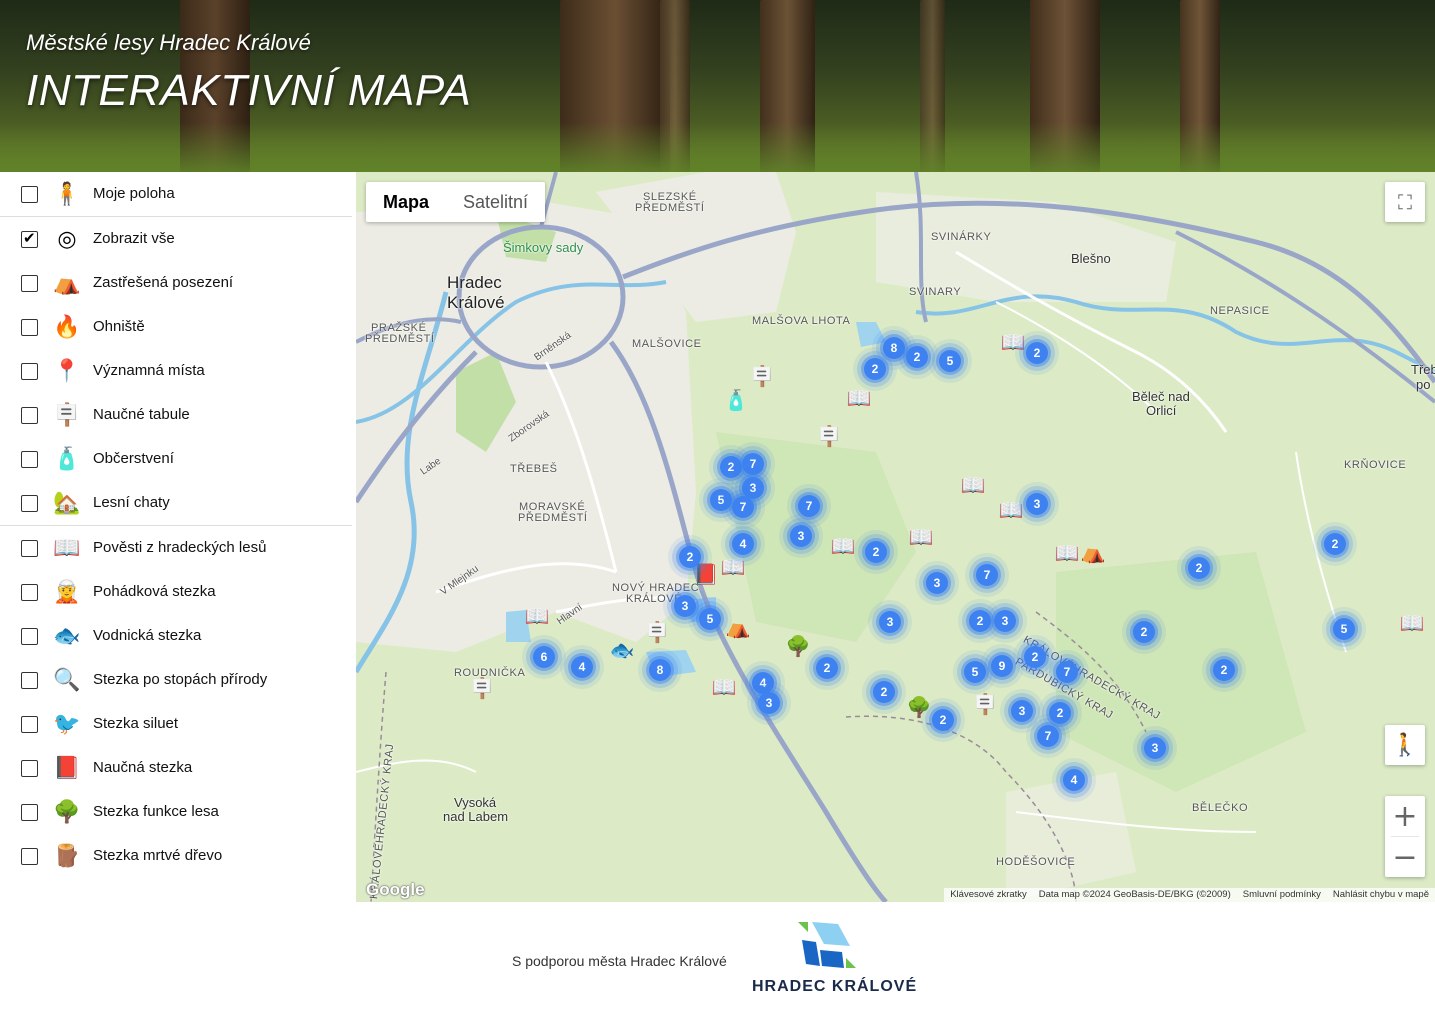  What do you see at coordinates (544, 657) in the screenshot?
I see `marker-cluster: 6` at bounding box center [544, 657].